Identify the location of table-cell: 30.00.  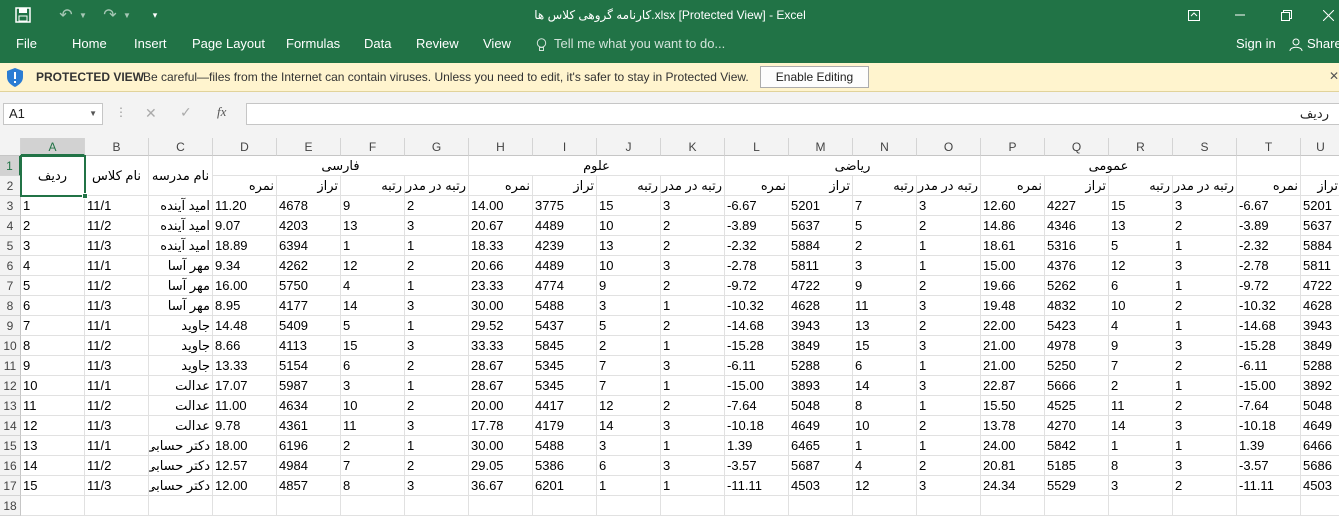
(501, 306).